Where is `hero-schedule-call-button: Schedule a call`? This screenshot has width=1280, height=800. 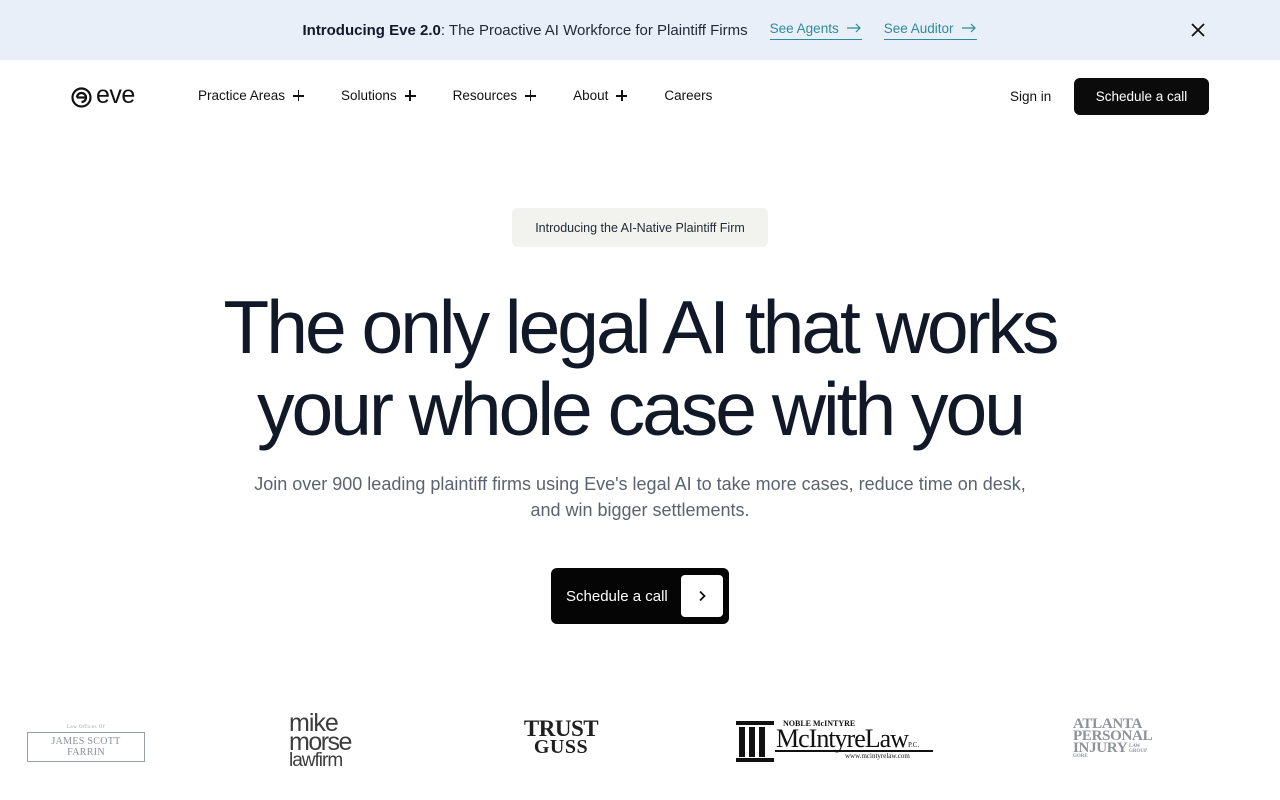 hero-schedule-call-button: Schedule a call is located at coordinates (640, 596).